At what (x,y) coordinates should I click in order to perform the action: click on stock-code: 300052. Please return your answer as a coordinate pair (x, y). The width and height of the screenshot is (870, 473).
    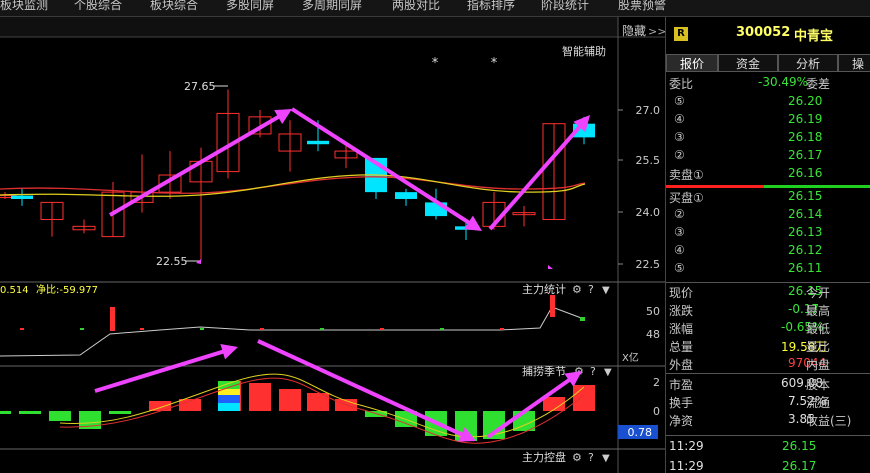
    Looking at the image, I should click on (763, 32).